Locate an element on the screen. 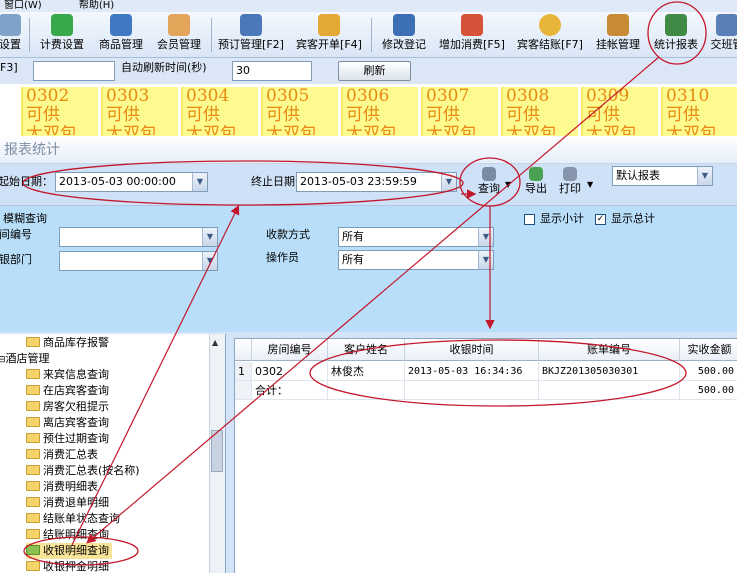  room-tile: 0303 可供 大双包 is located at coordinates (139, 111).